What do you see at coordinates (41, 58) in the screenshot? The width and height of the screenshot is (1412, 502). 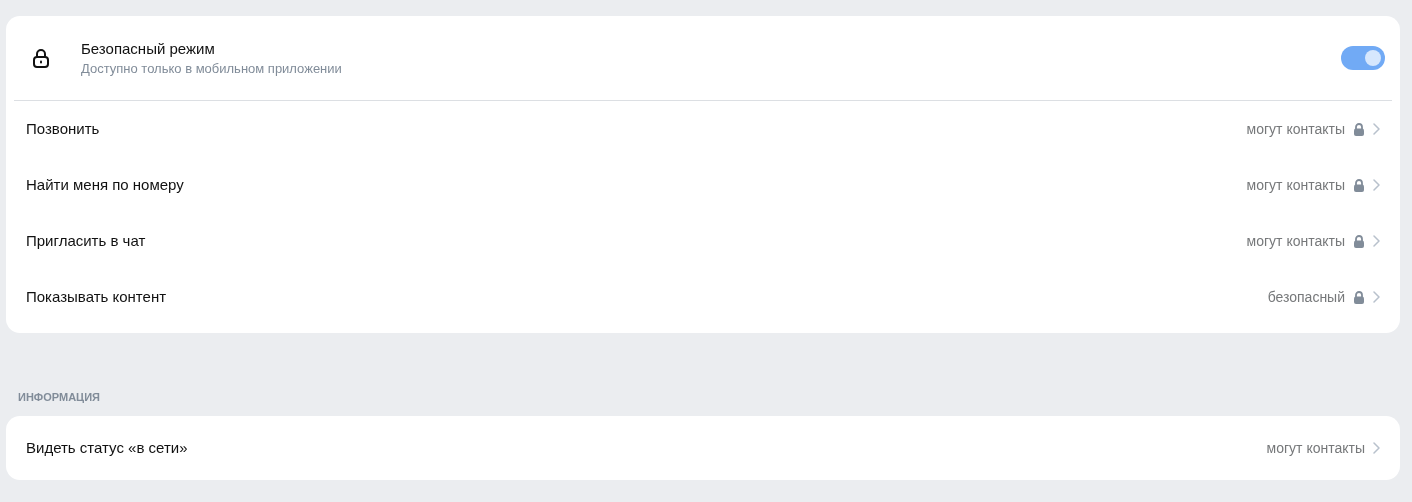 I see `lock-icon` at bounding box center [41, 58].